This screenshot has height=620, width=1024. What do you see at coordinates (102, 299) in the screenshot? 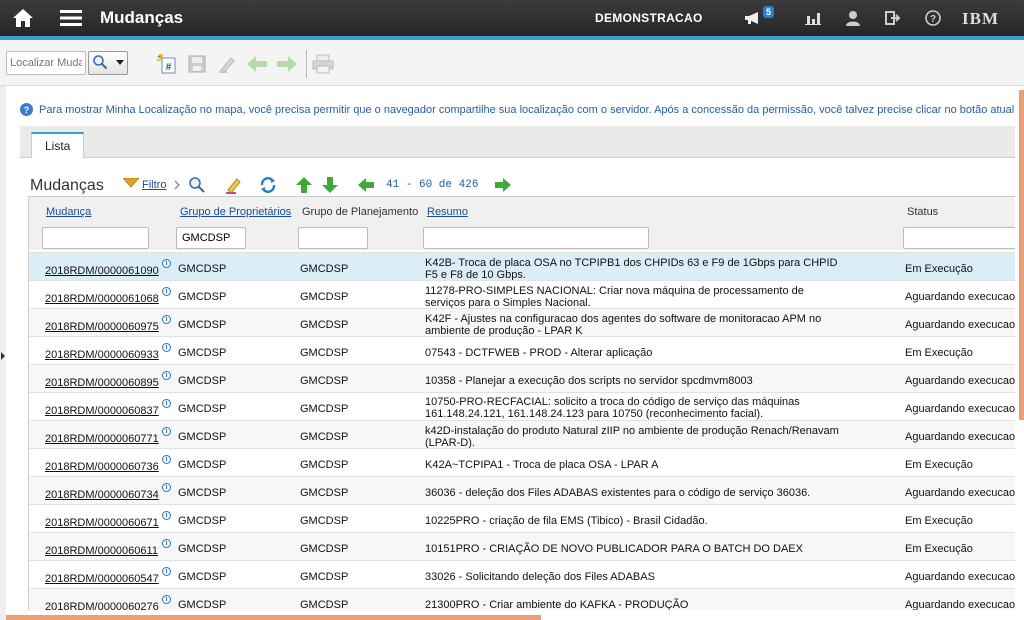
I see `change-id-link: 2018RDM/0000061068` at bounding box center [102, 299].